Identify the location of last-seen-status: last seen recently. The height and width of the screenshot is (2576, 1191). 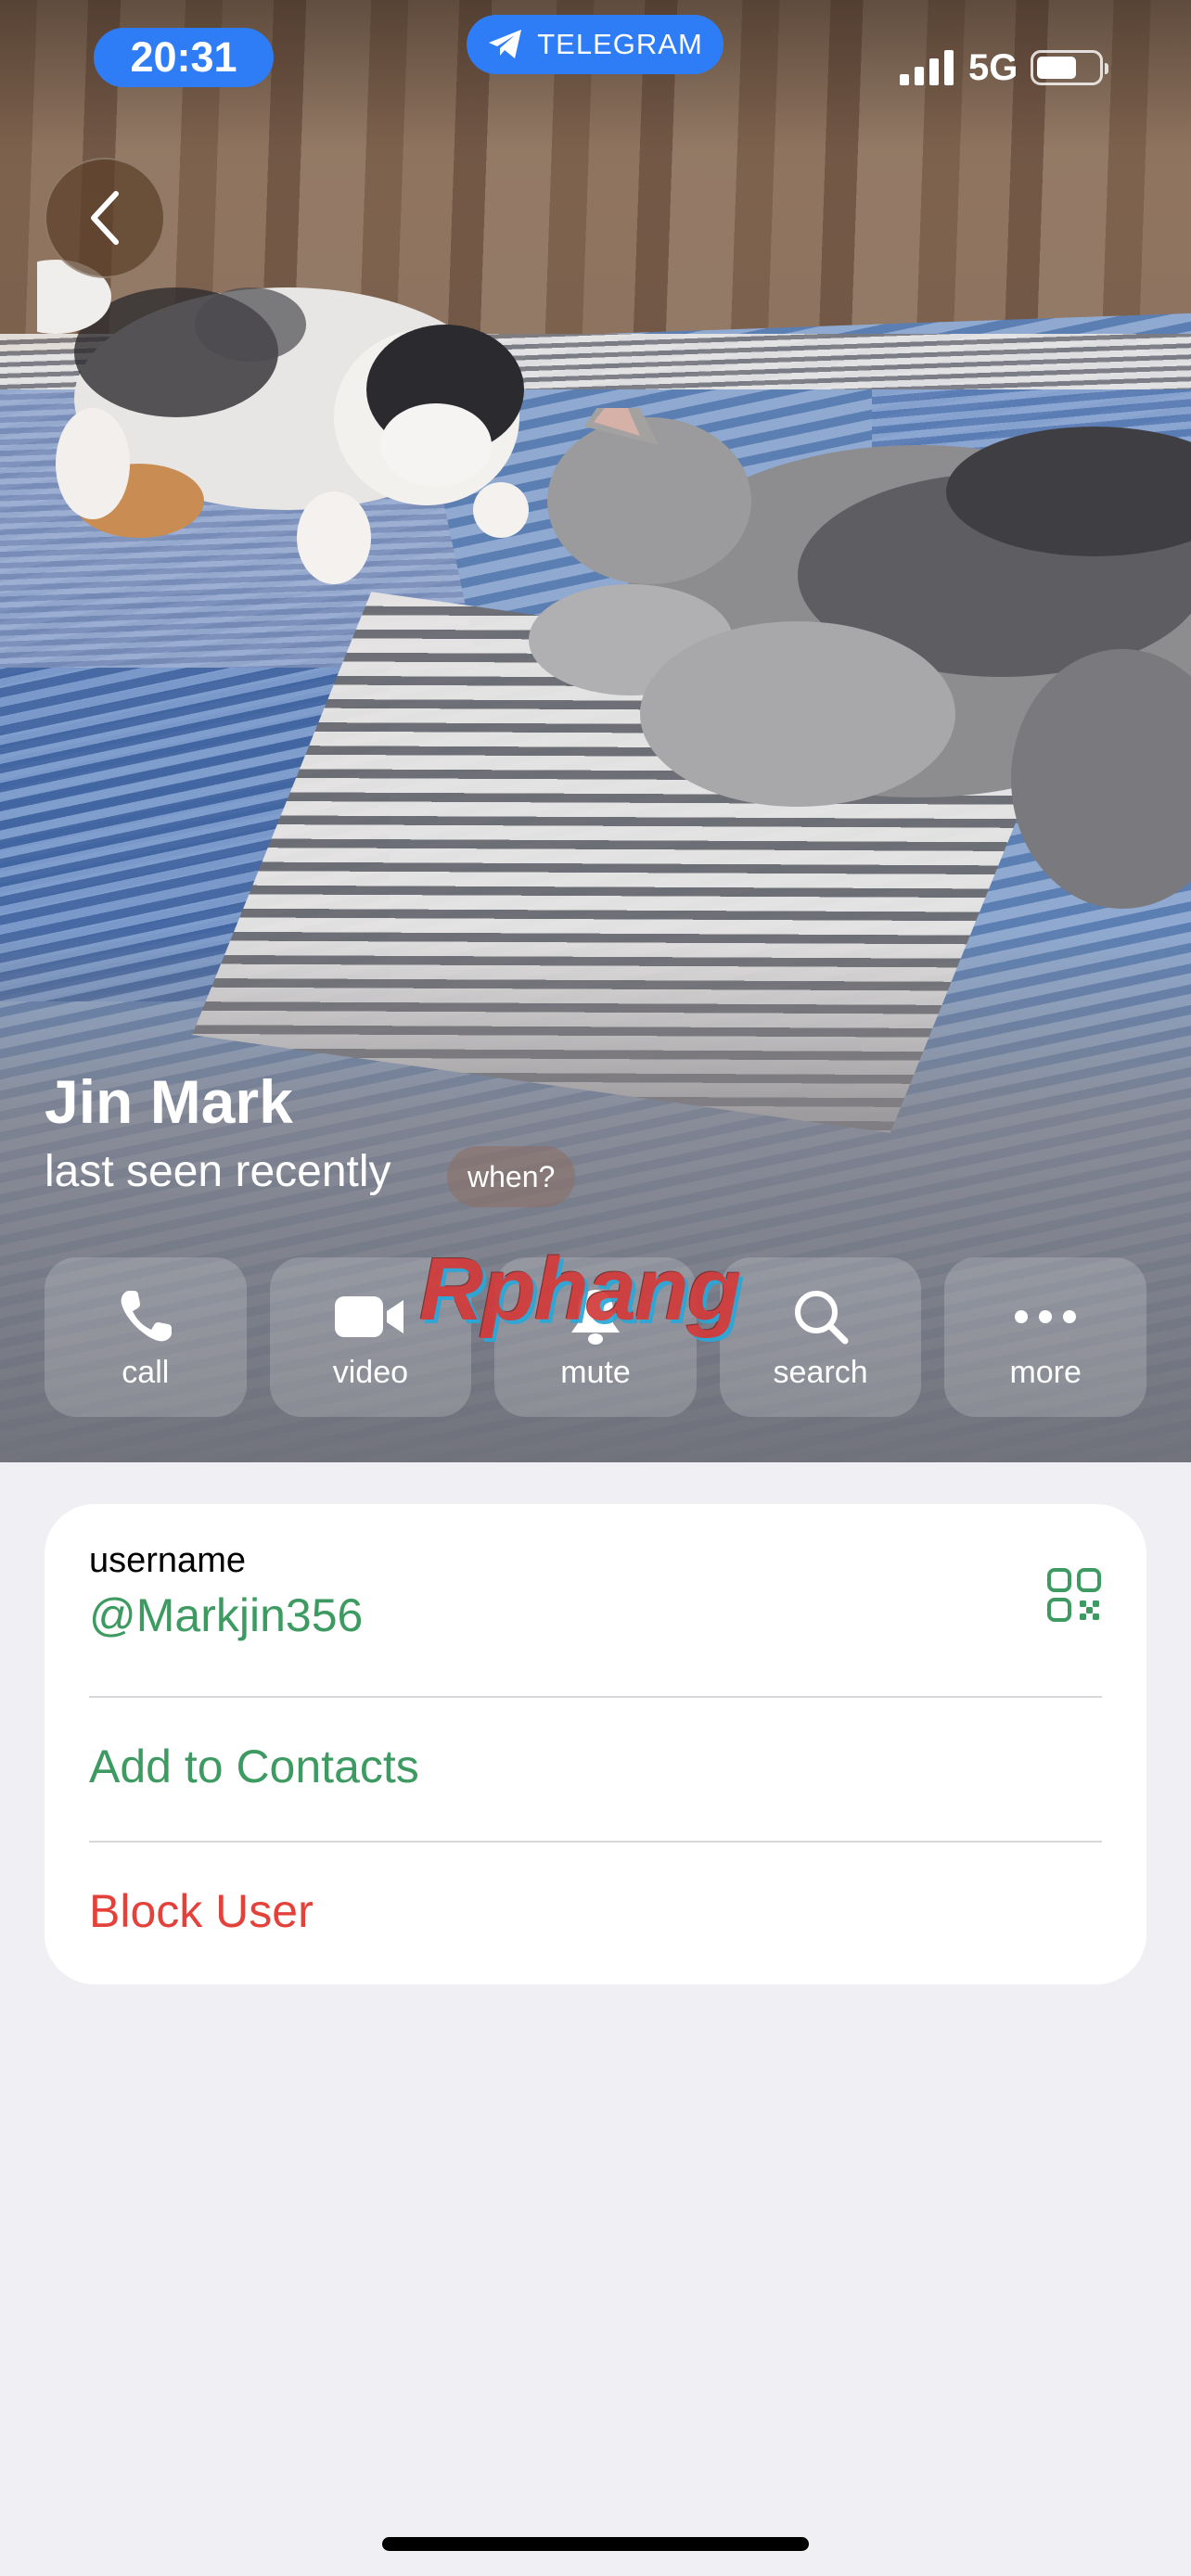
(218, 1171).